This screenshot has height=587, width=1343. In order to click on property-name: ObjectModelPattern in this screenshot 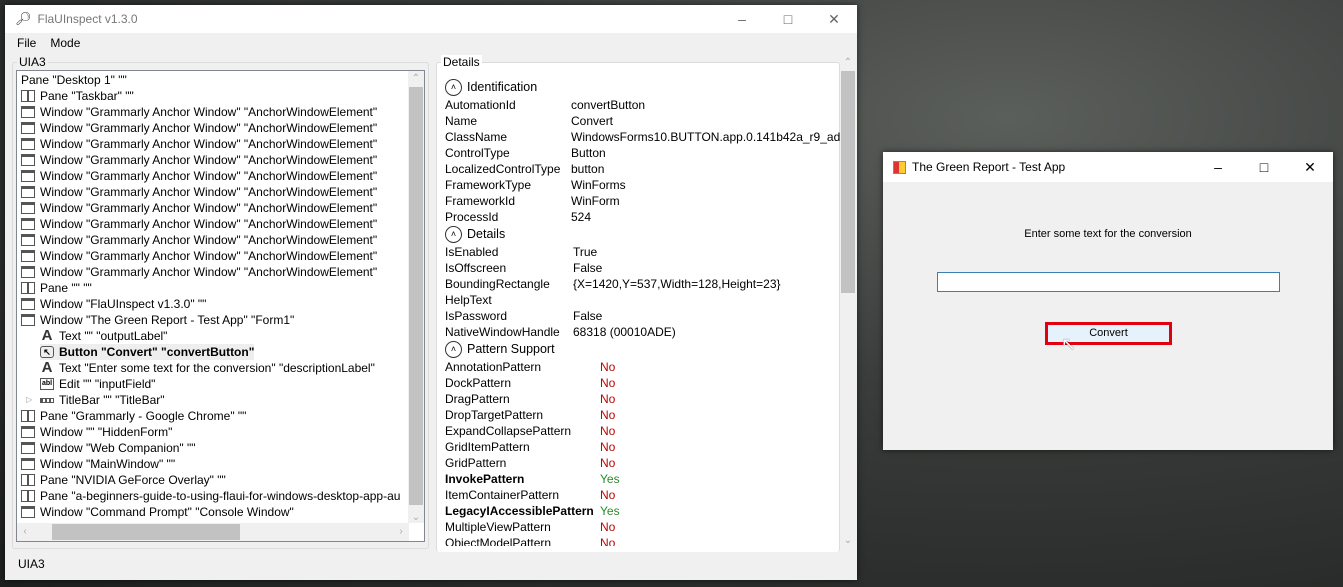, I will do `click(498, 541)`.